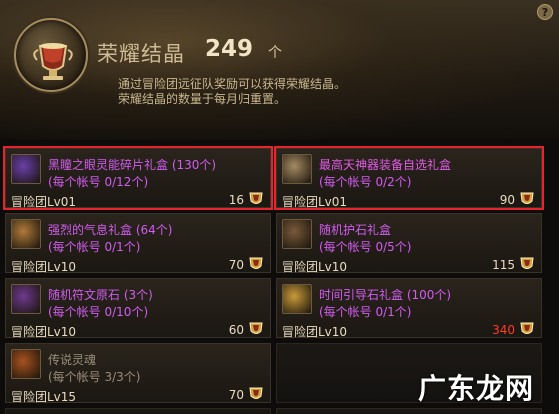 This screenshot has height=414, width=559. What do you see at coordinates (26, 234) in the screenshot?
I see `aura-box-icon` at bounding box center [26, 234].